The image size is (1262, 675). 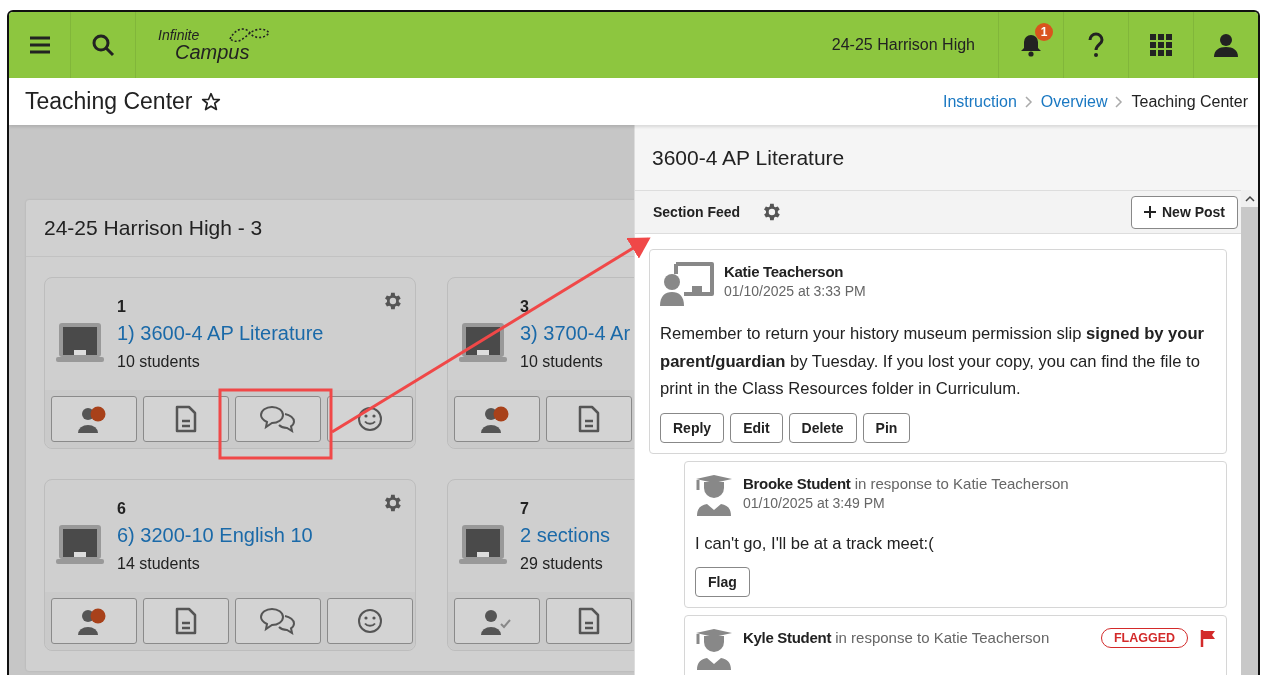 I want to click on student-count: 29 students, so click(x=562, y=564).